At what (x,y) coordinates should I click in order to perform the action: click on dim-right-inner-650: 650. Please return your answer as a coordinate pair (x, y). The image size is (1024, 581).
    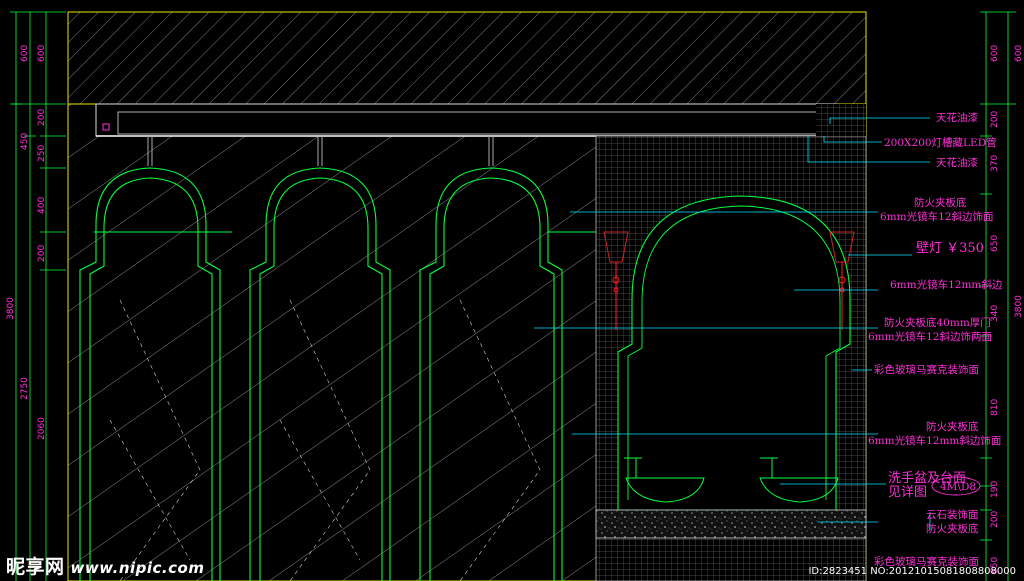
    Looking at the image, I should click on (995, 243).